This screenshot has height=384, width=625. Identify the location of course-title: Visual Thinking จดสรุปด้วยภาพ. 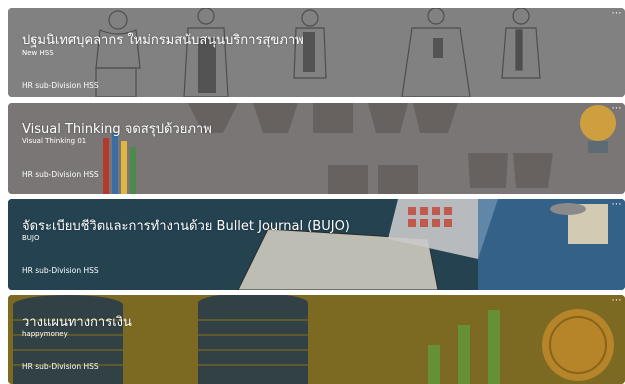
(117, 128).